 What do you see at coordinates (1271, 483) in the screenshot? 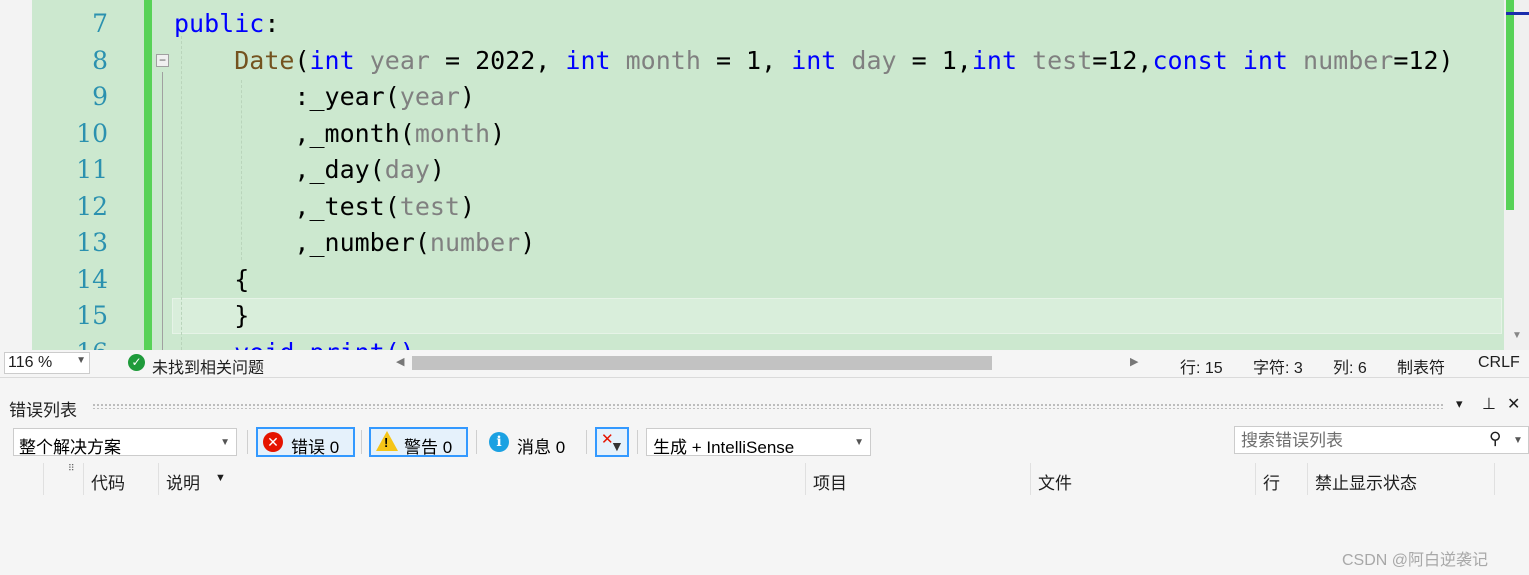
I see `column-label: 行` at bounding box center [1271, 483].